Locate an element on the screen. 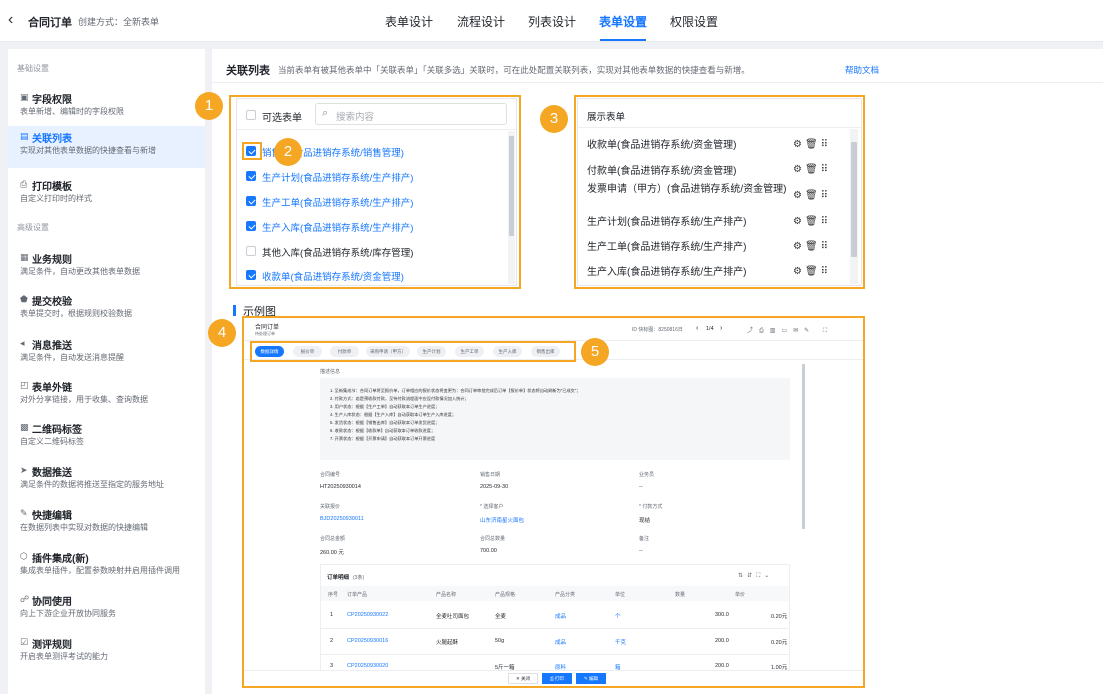 The image size is (1103, 694). callout-badge-3: 3 is located at coordinates (554, 119).